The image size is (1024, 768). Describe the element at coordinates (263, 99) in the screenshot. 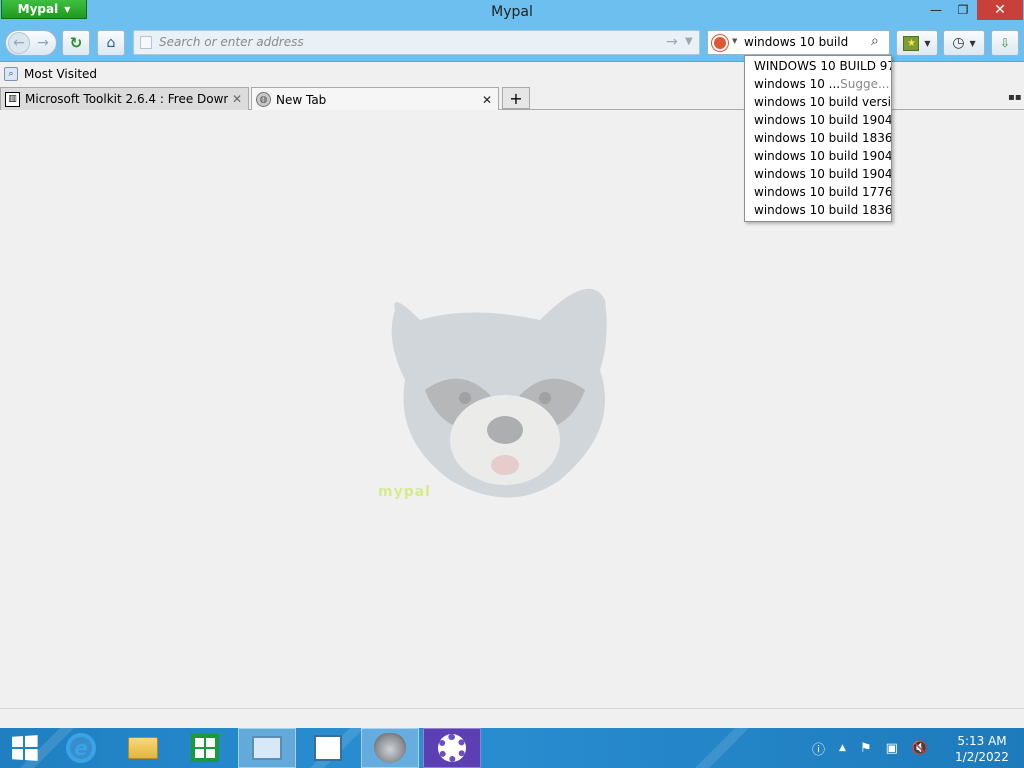

I see `globe-icon: ◍` at that location.